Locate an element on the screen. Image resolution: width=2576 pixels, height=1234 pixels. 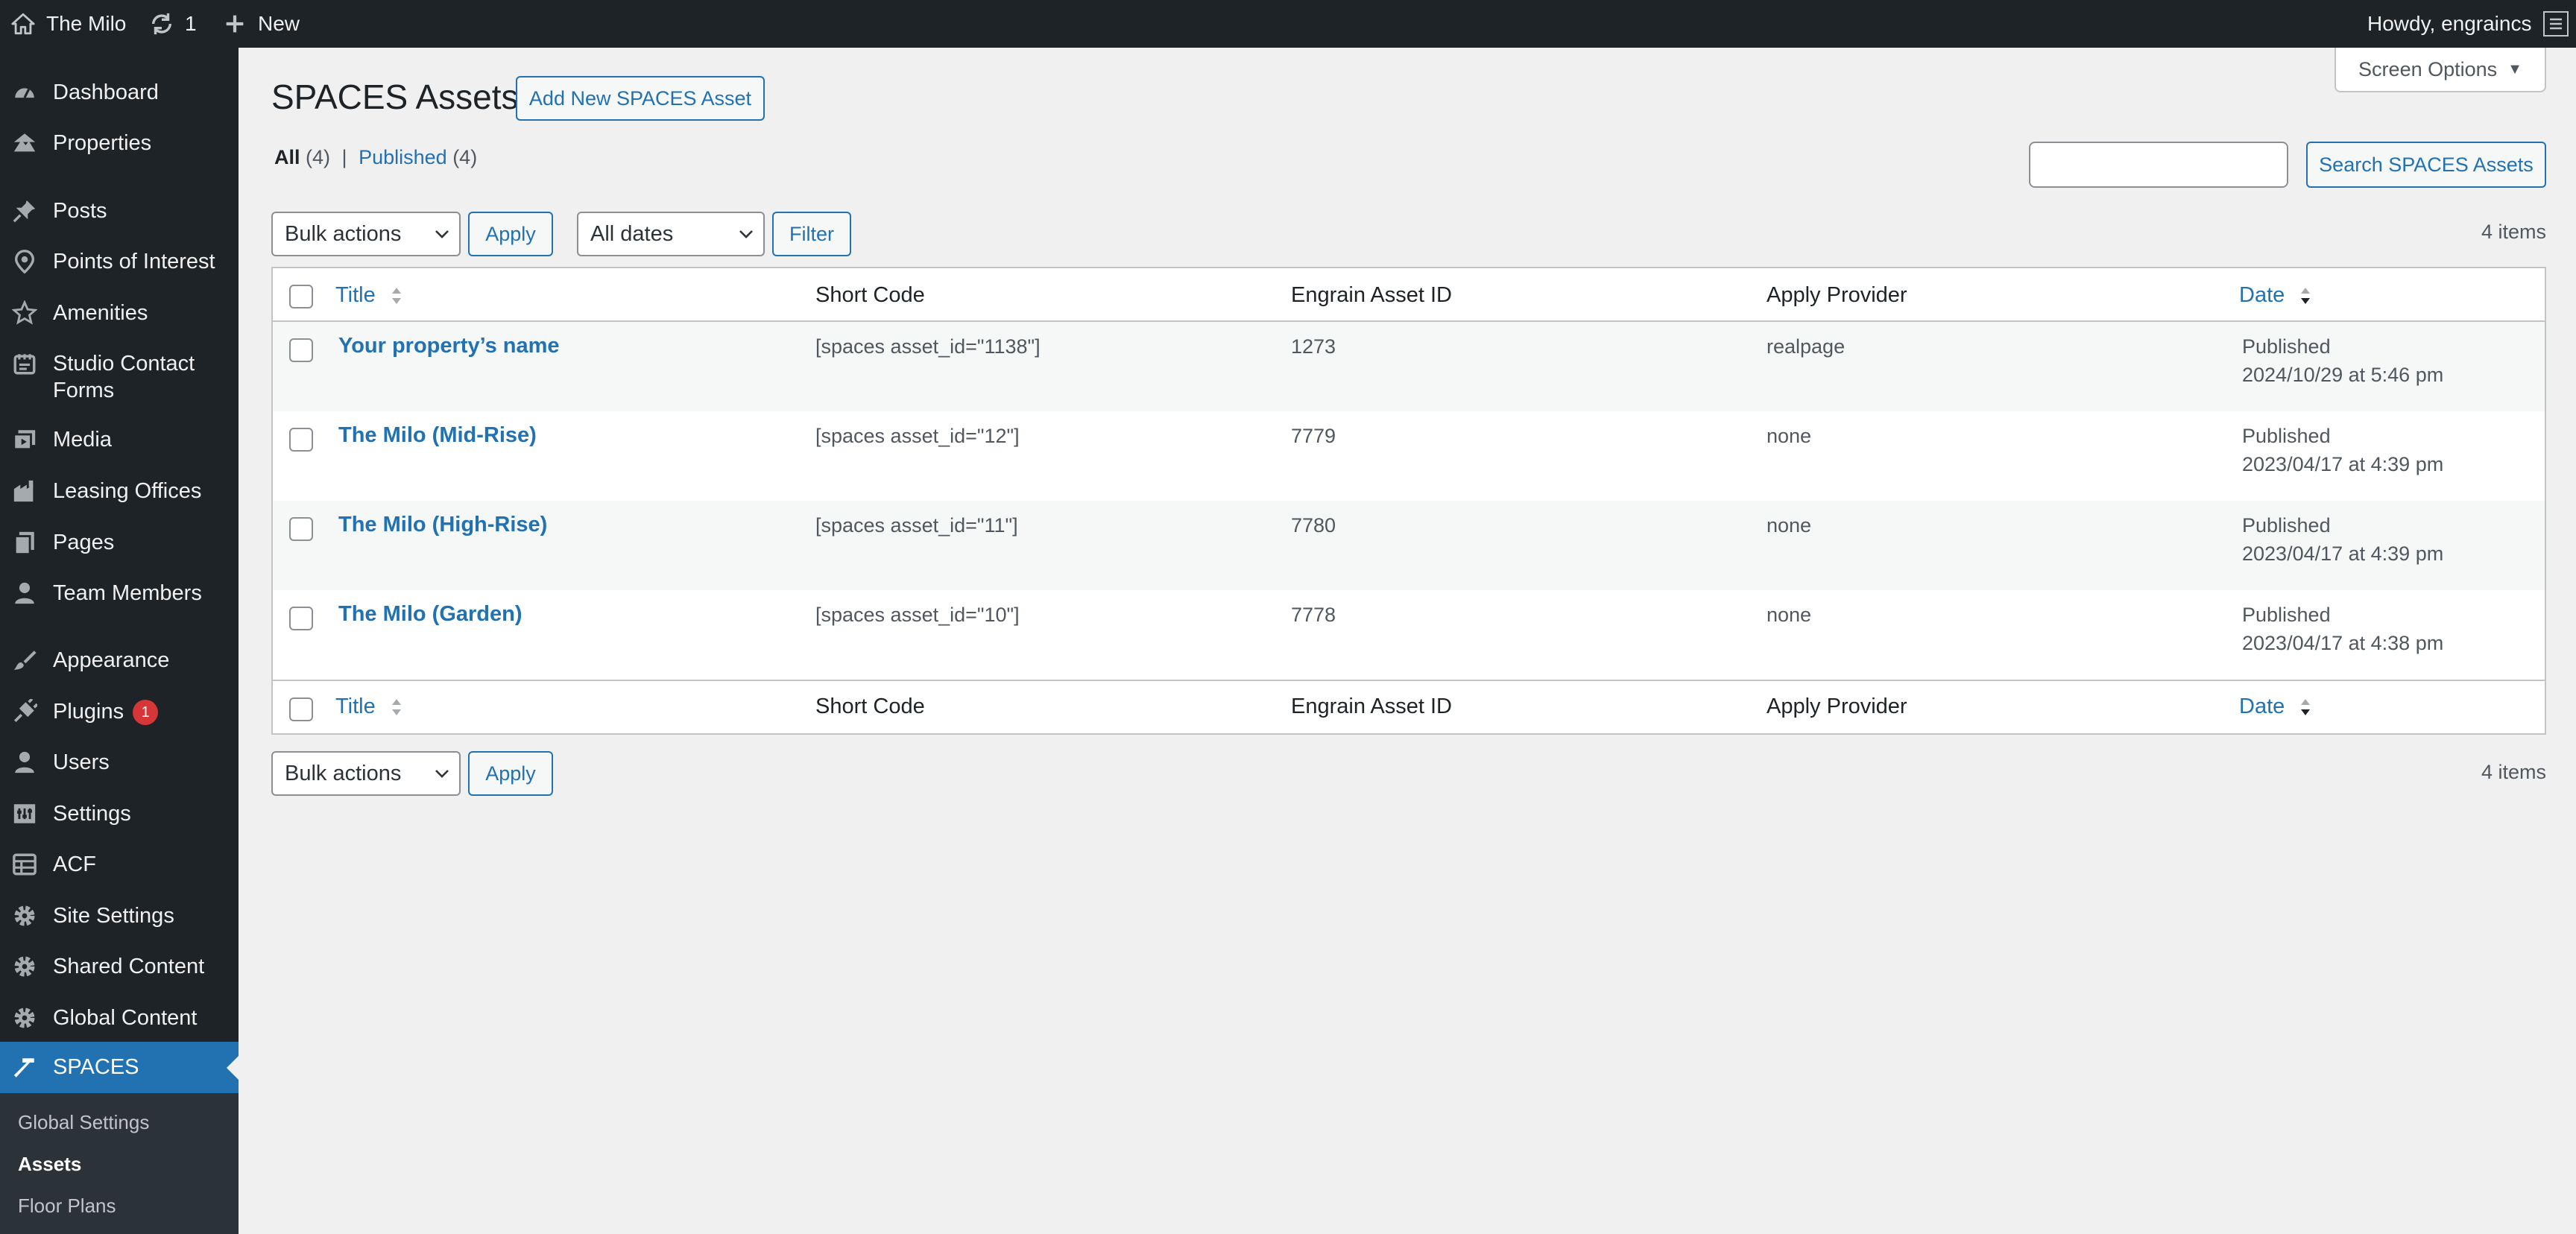
column-title-sort: Title is located at coordinates (368, 295).